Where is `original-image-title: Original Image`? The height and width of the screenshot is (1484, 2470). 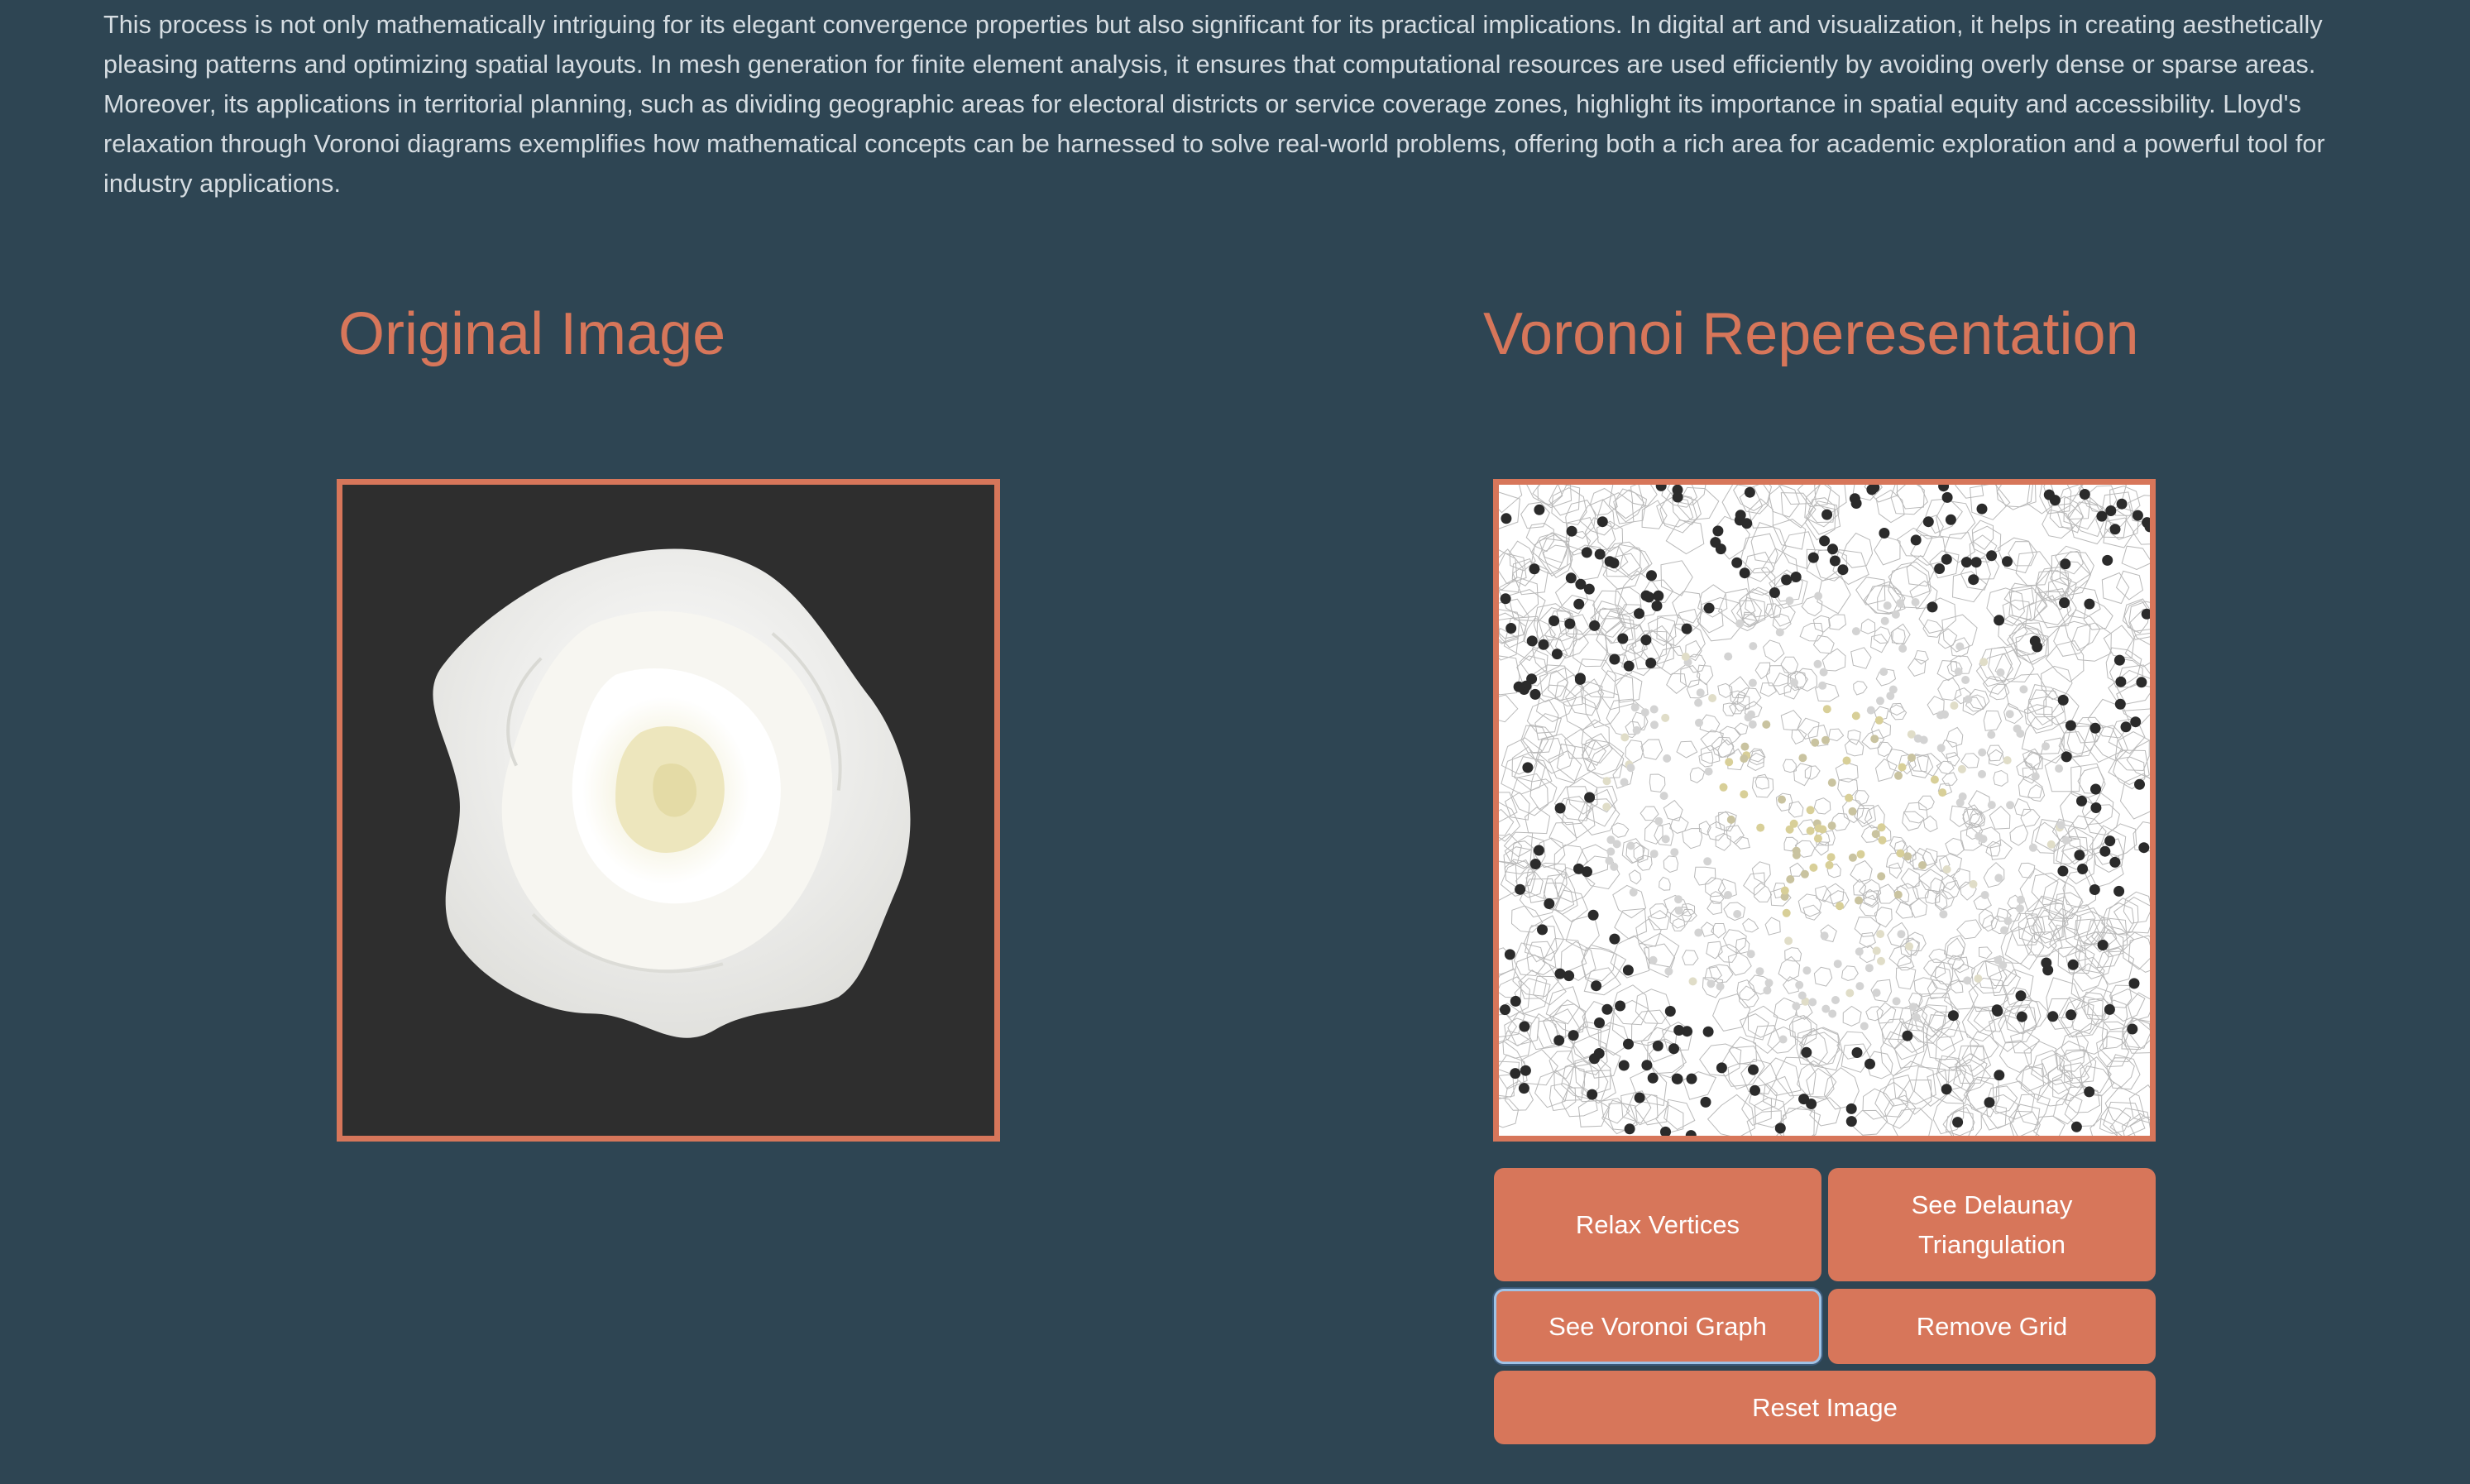
original-image-title: Original Image is located at coordinates (532, 334).